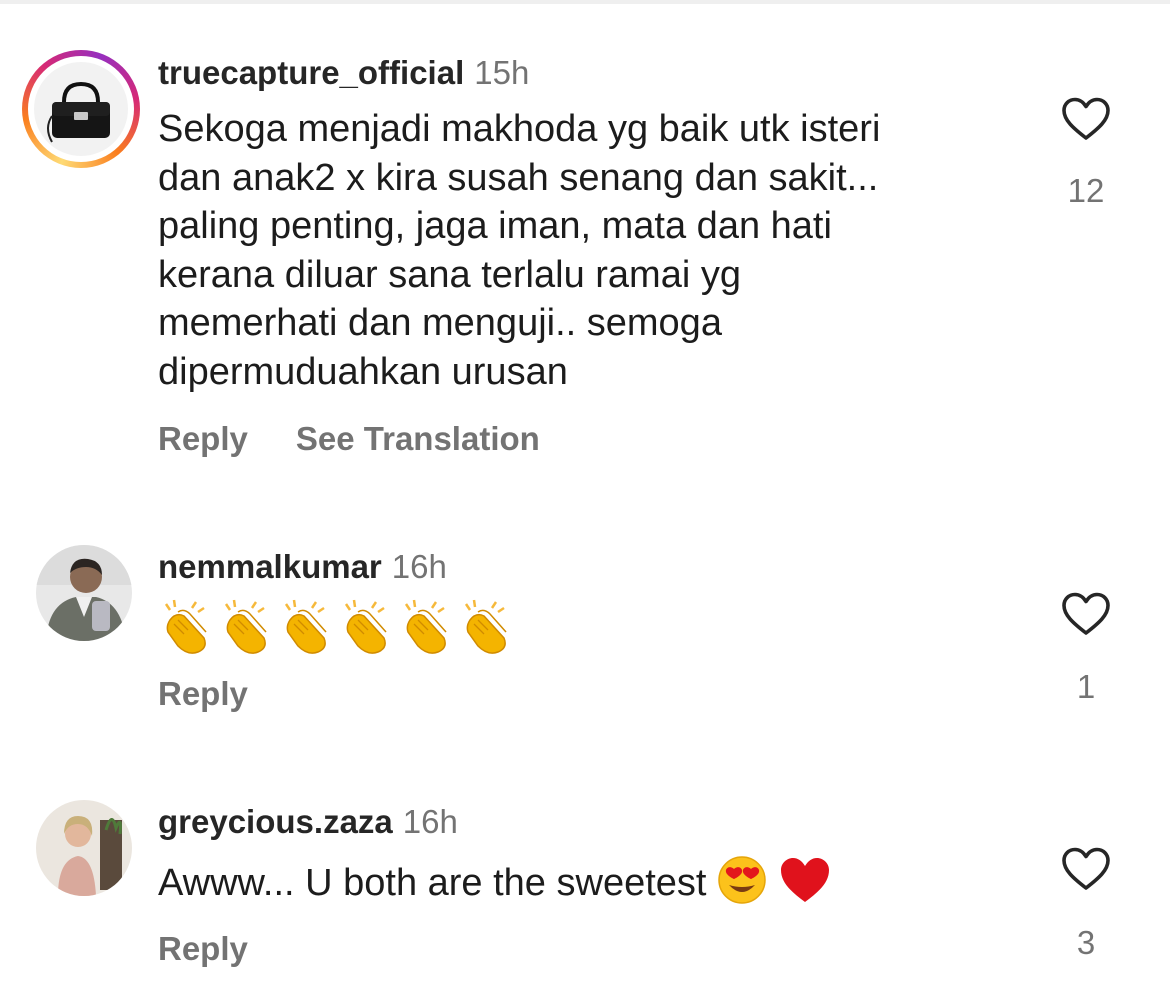 The image size is (1170, 1006). I want to click on see-translation-button: See Translation, so click(418, 438).